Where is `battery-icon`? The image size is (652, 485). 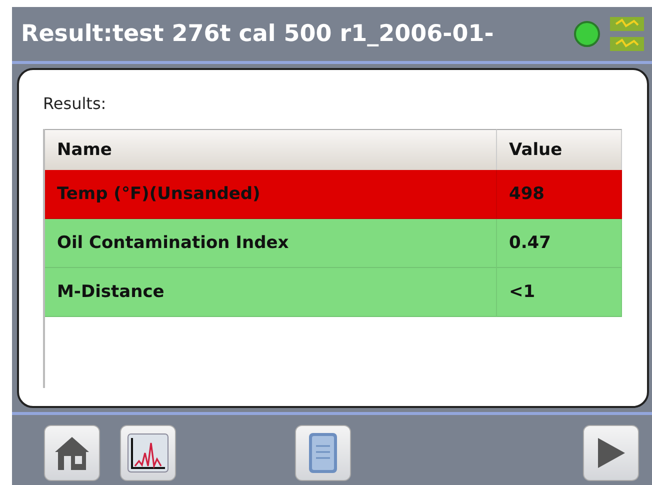 battery-icon is located at coordinates (627, 34).